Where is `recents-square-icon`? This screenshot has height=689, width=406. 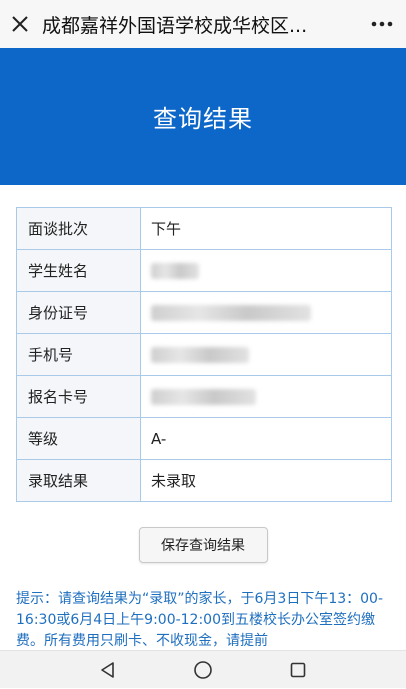
recents-square-icon is located at coordinates (298, 669).